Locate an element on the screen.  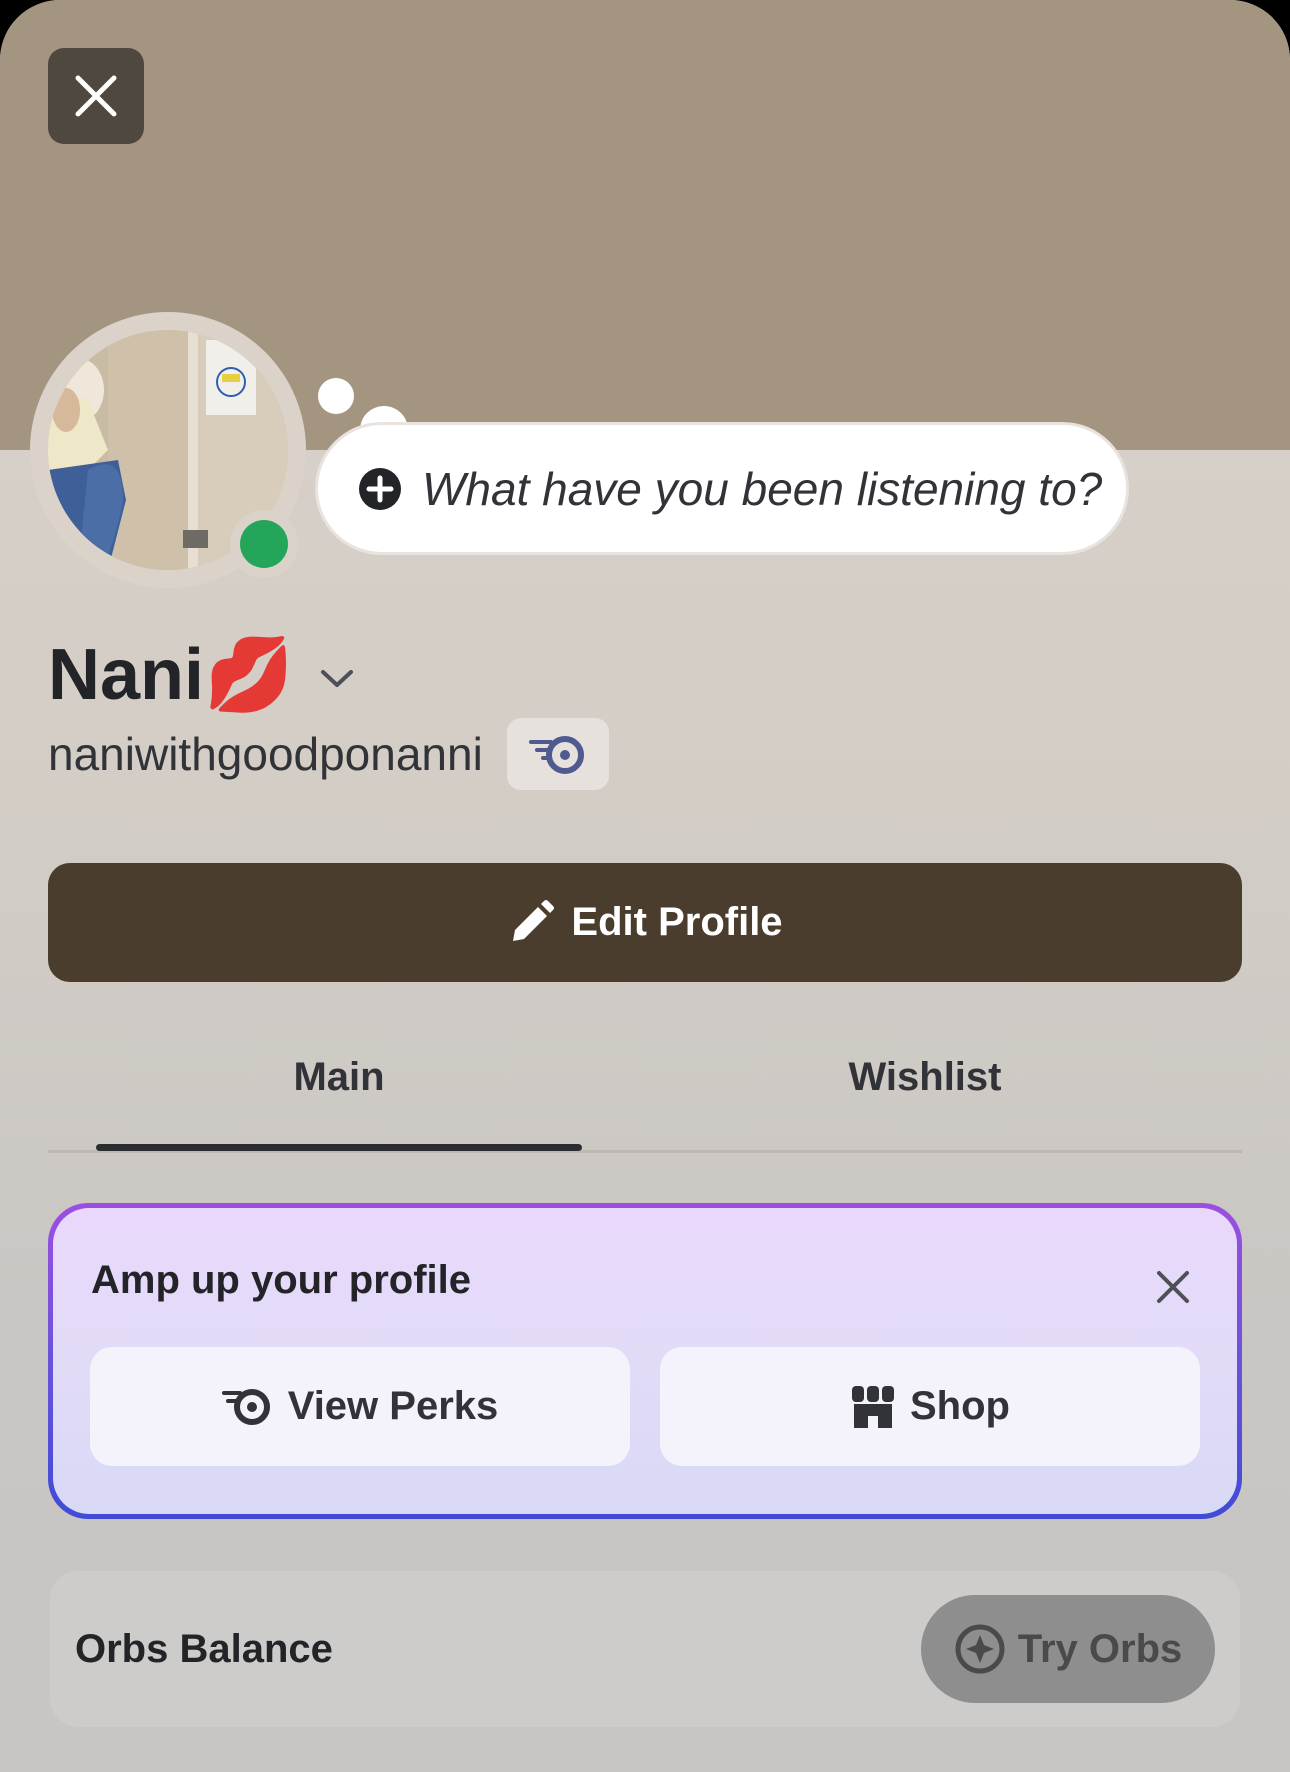
shop-button: Shop is located at coordinates (930, 1406).